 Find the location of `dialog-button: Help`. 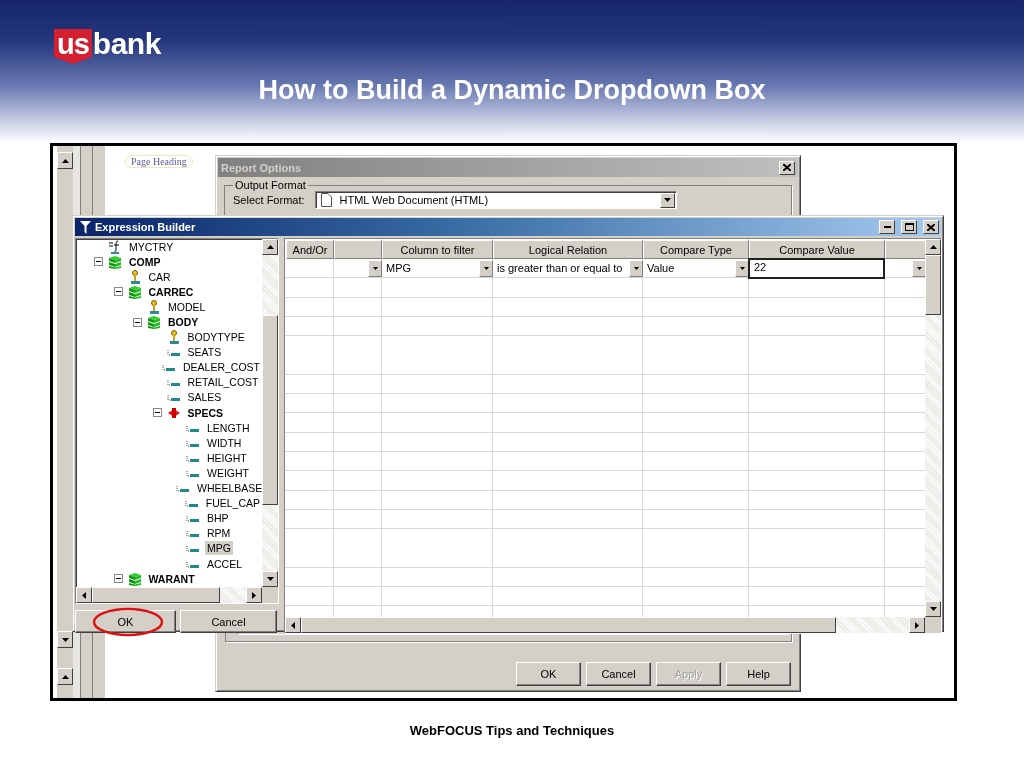

dialog-button: Help is located at coordinates (758, 674).